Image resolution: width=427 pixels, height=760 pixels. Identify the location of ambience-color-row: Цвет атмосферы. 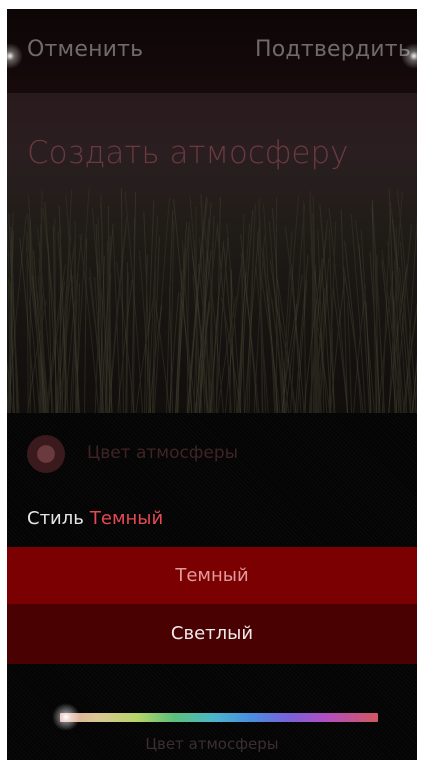
(212, 453).